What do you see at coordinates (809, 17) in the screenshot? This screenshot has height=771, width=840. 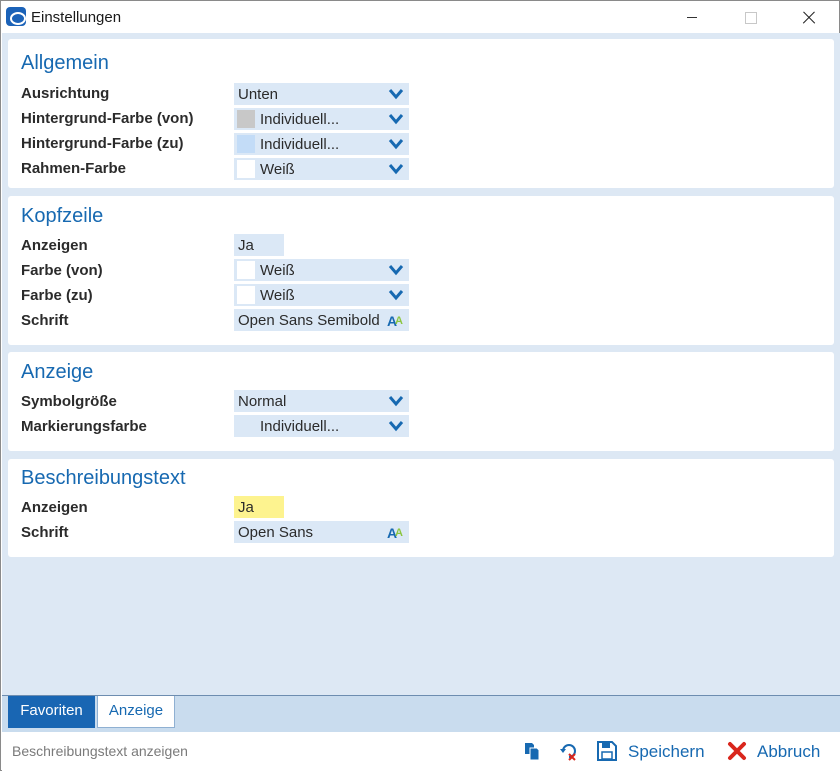 I see `close-button` at bounding box center [809, 17].